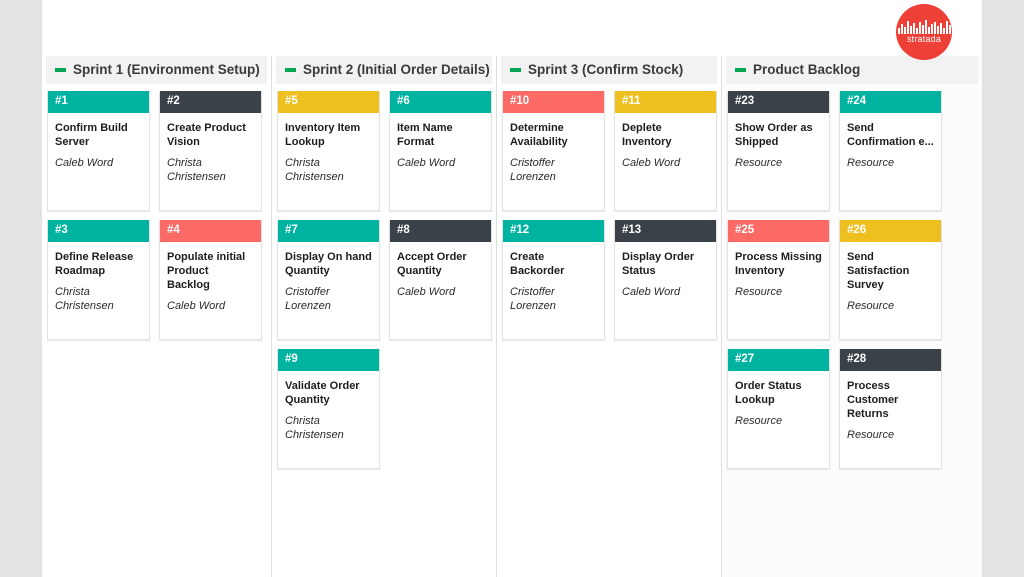 This screenshot has width=1024, height=577. What do you see at coordinates (440, 102) in the screenshot?
I see `task-card-header: #6` at bounding box center [440, 102].